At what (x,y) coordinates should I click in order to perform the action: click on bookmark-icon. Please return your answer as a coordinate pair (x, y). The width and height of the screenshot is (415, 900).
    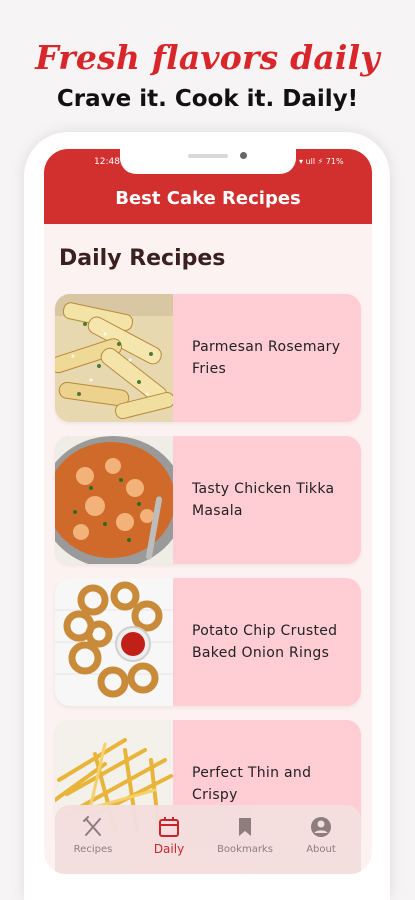
    Looking at the image, I should click on (245, 827).